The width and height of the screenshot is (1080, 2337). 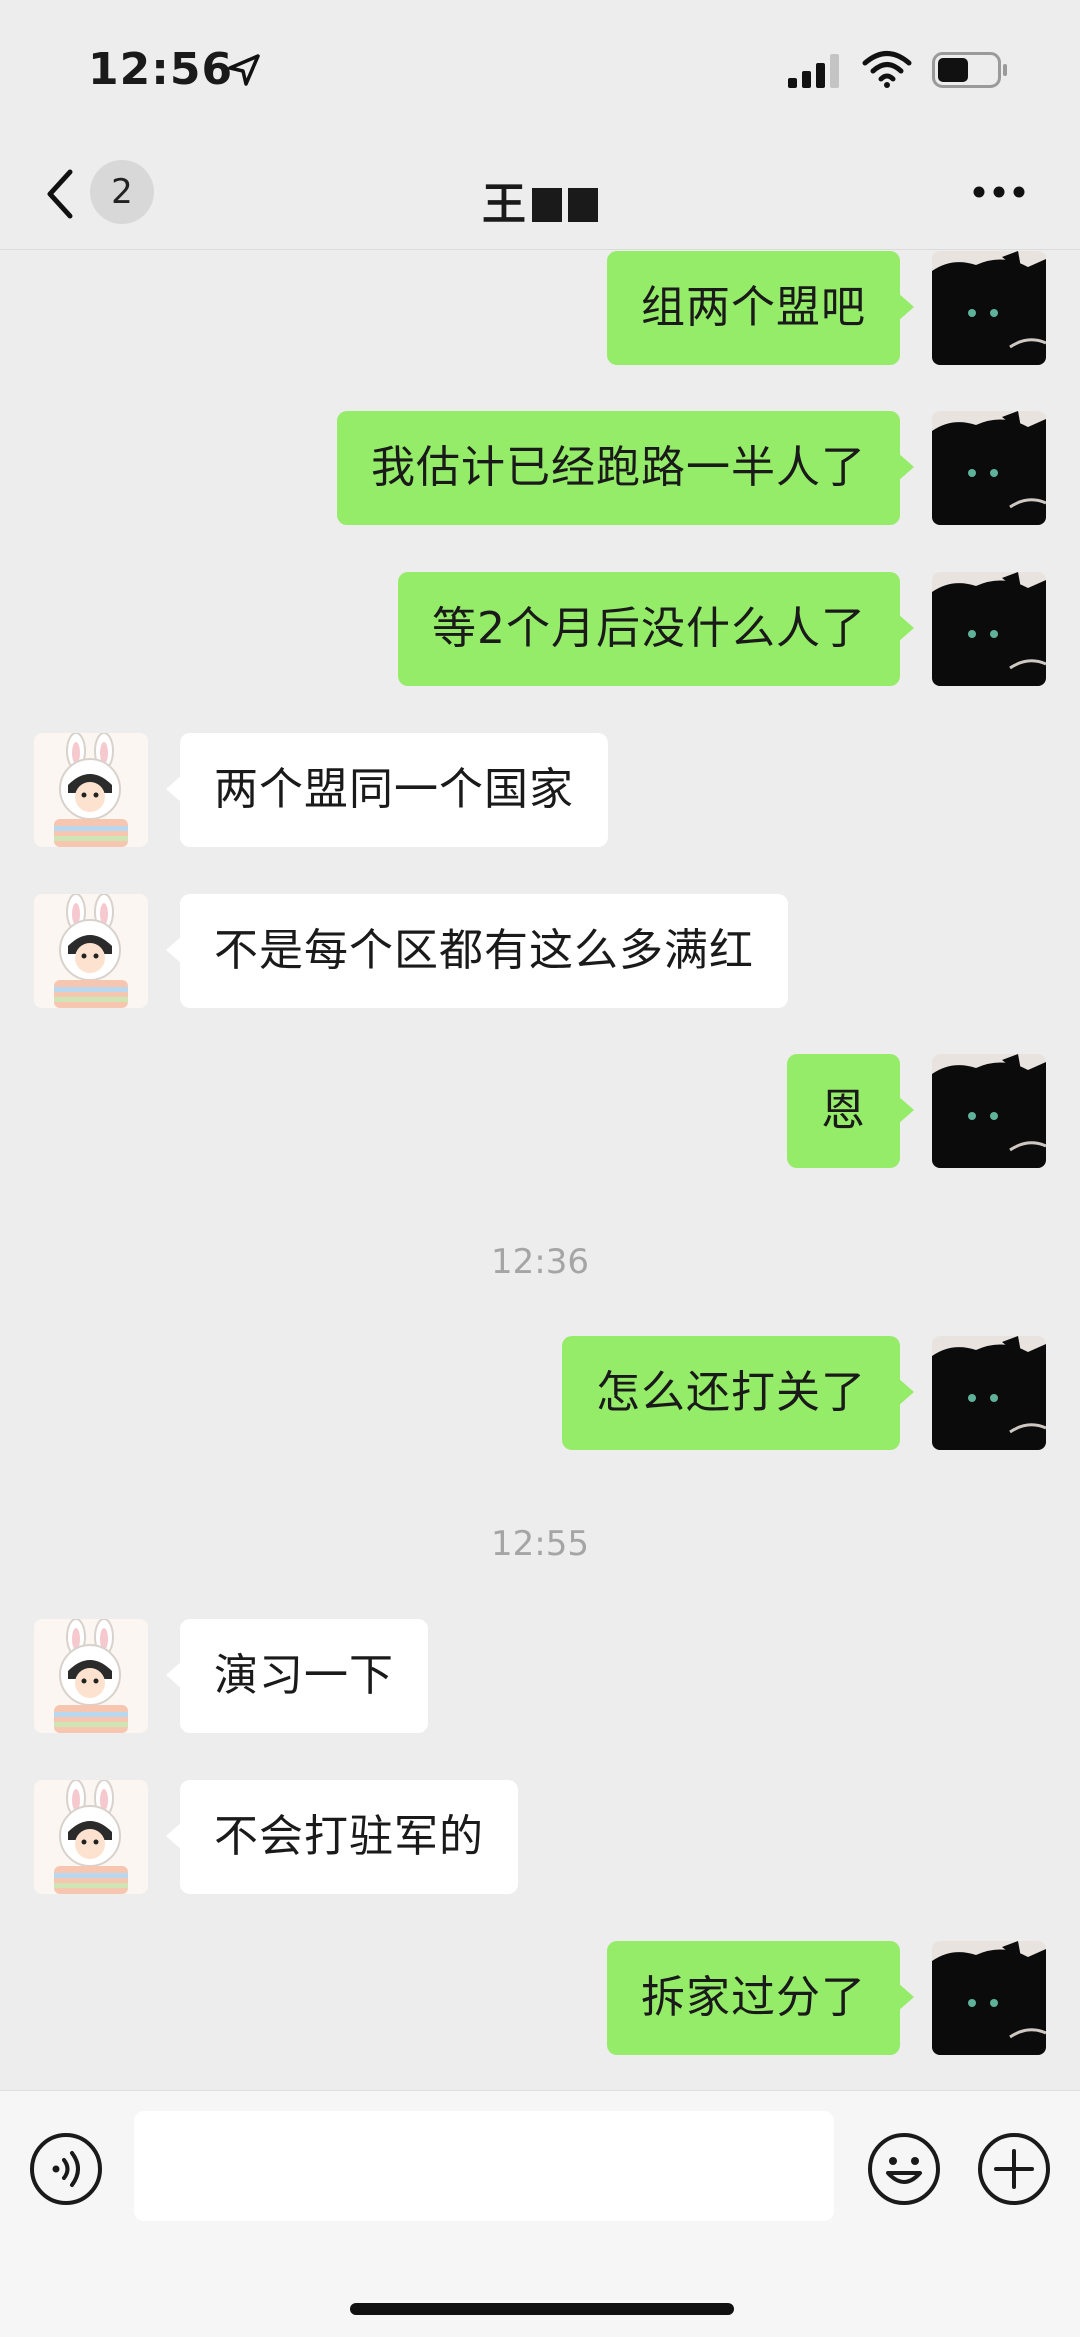 I want to click on more-options-button, so click(x=999, y=193).